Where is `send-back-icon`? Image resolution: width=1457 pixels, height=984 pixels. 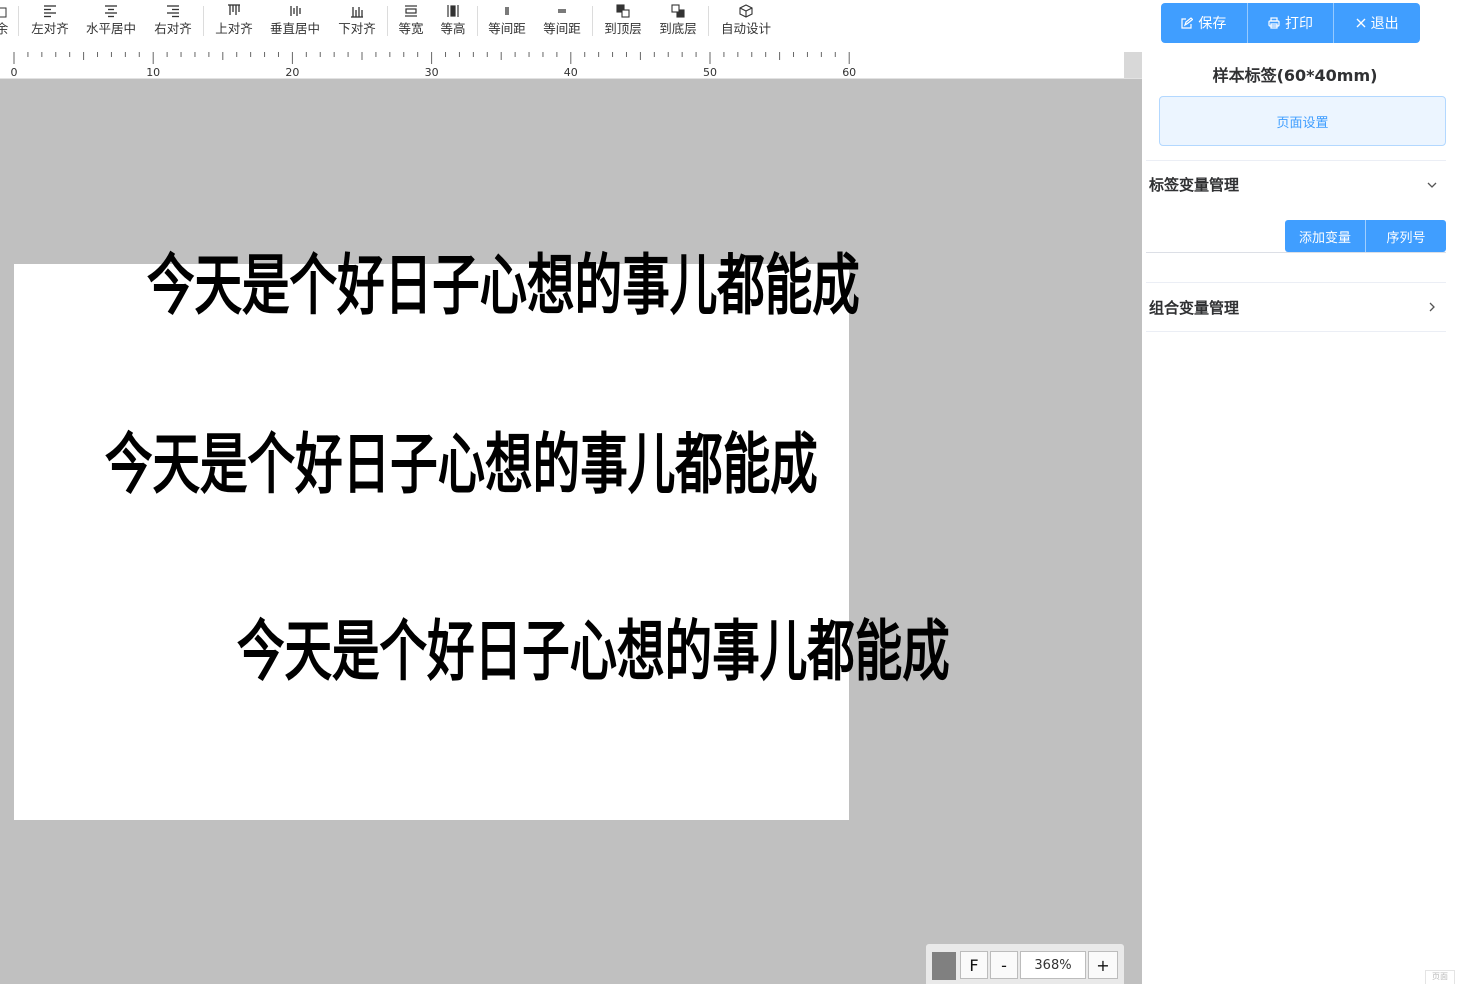 send-back-icon is located at coordinates (678, 11).